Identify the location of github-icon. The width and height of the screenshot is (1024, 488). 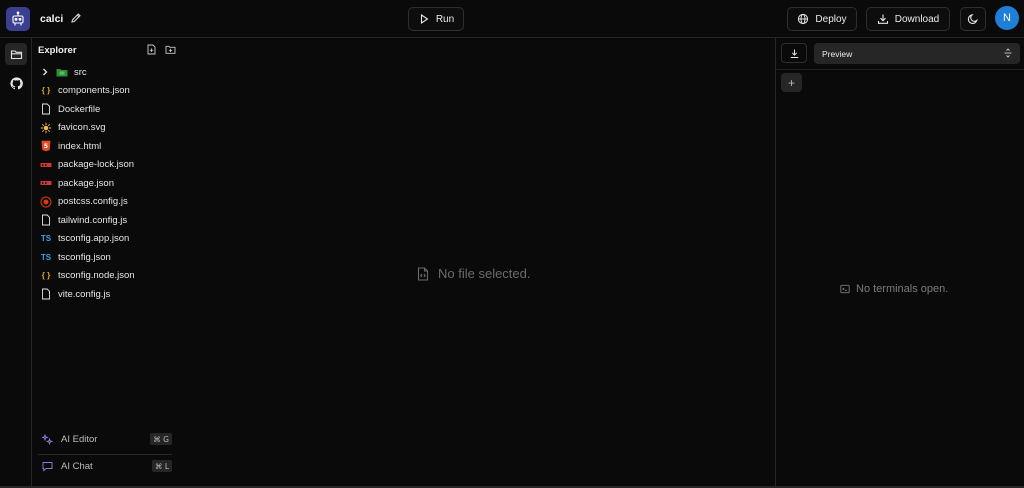
(16, 82).